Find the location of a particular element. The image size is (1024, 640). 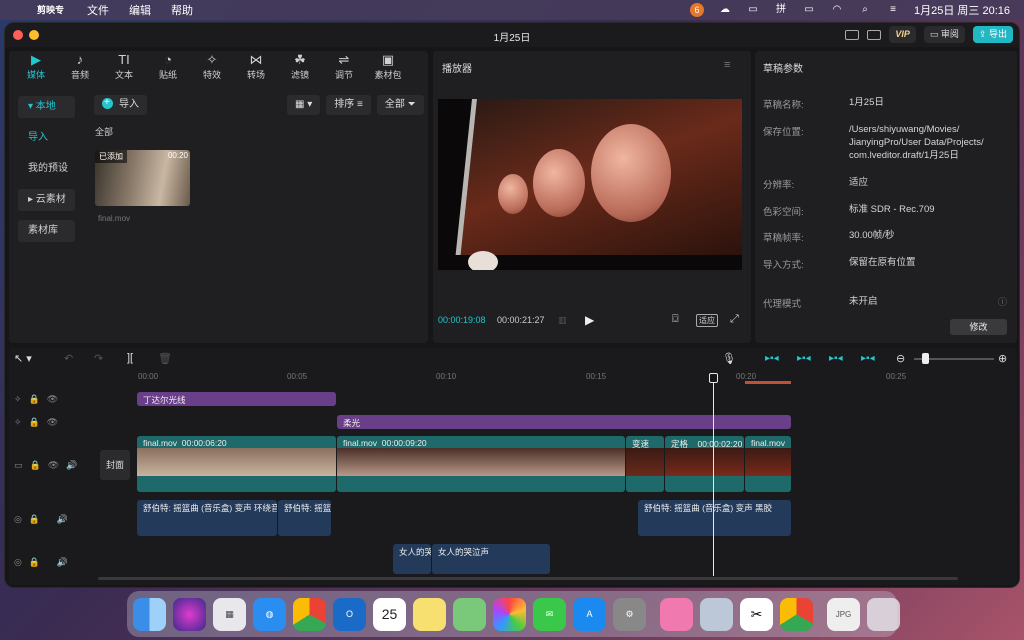

timeline-scrollbar is located at coordinates (528, 578).